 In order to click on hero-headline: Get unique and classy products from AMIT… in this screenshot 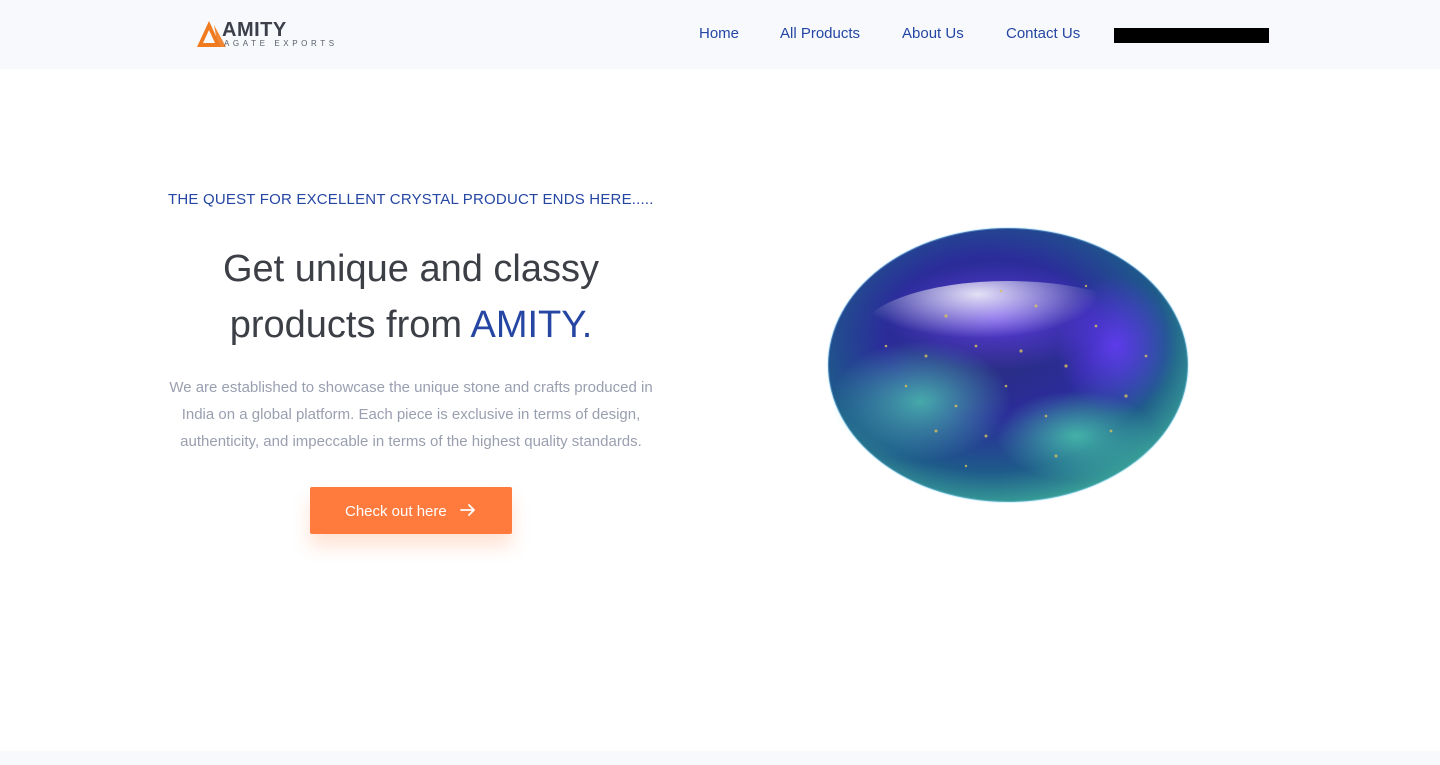, I will do `click(411, 297)`.